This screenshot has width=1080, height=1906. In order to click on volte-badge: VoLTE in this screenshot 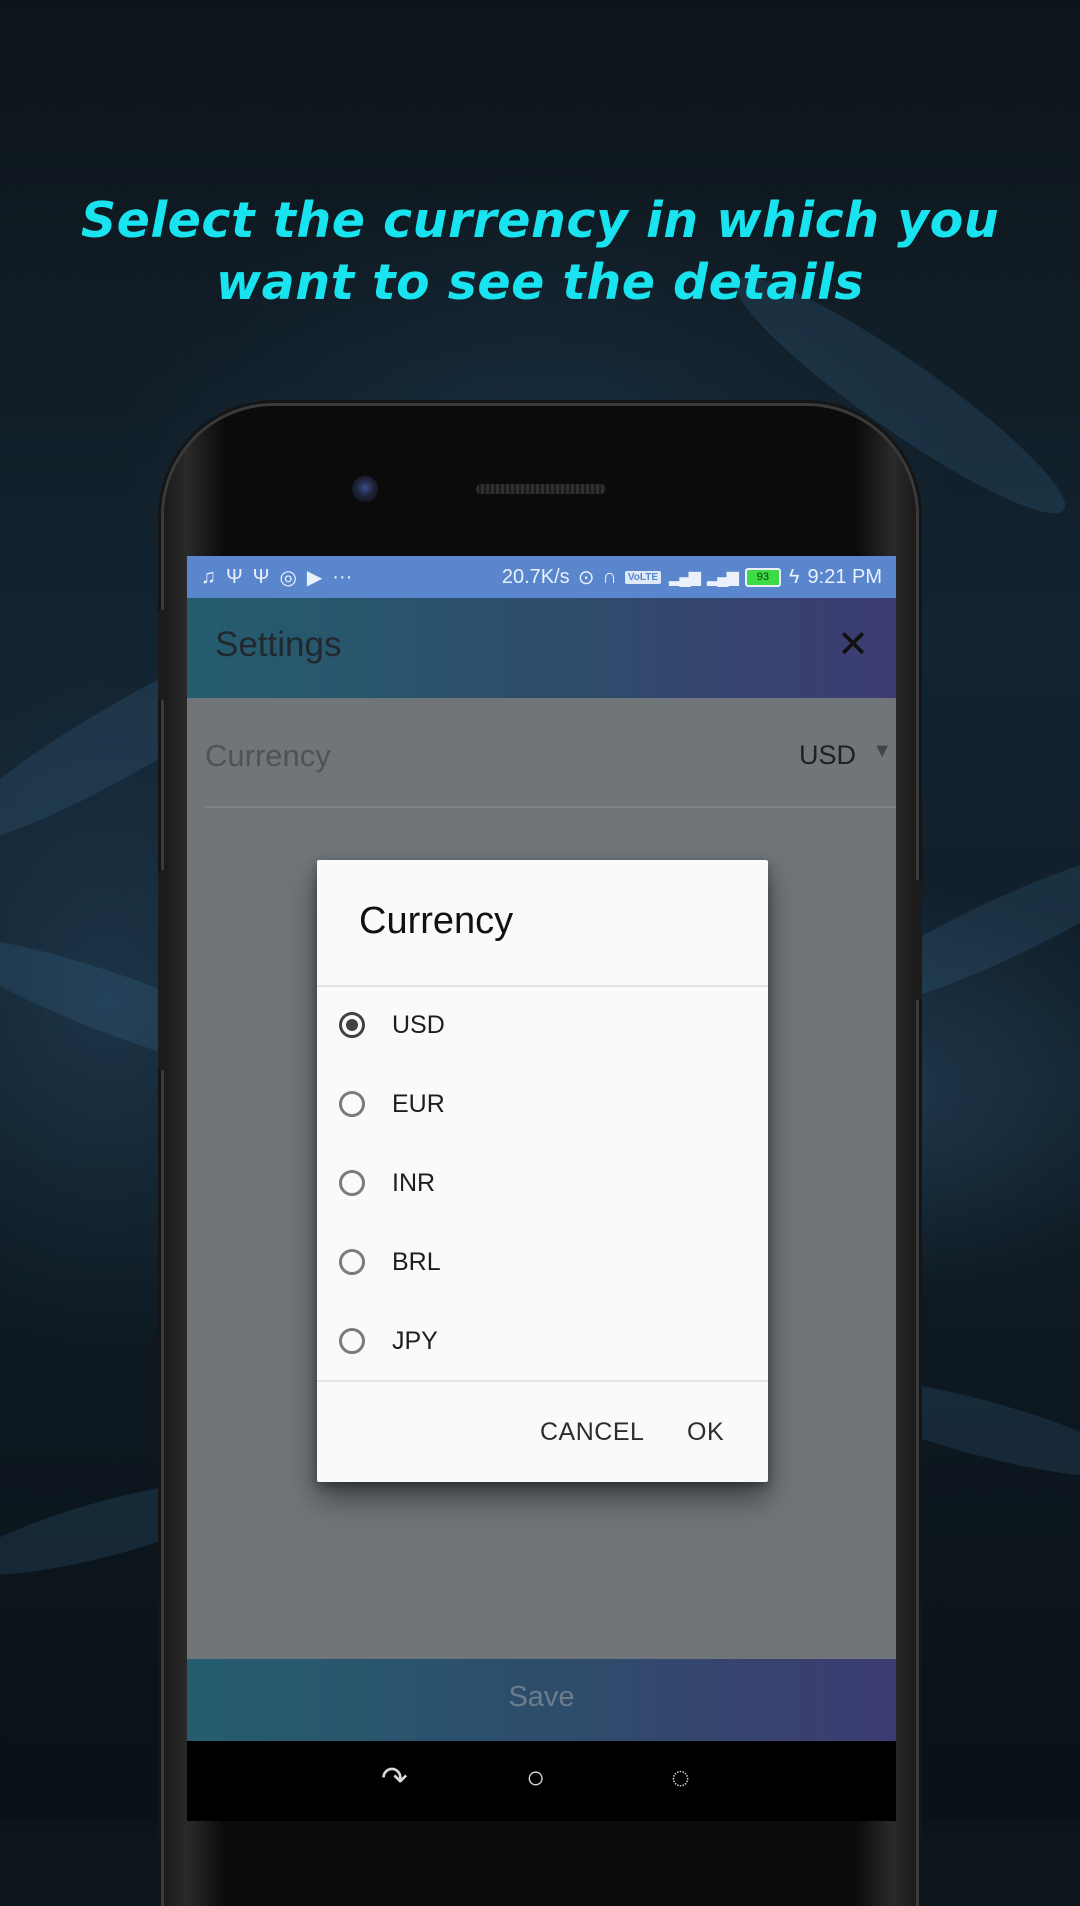, I will do `click(643, 577)`.